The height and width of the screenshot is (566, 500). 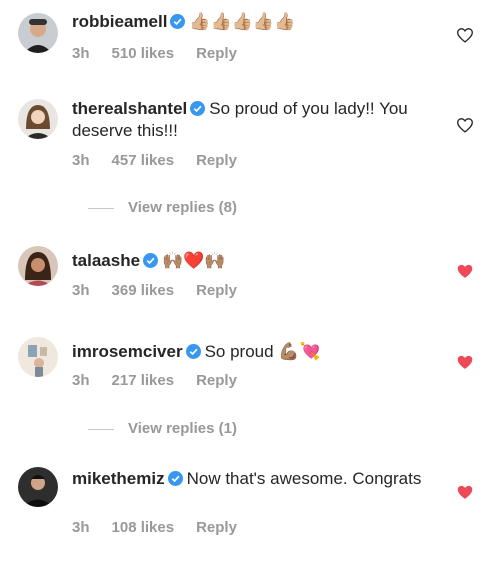 I want to click on comment-username: imrosemciver, so click(x=127, y=351).